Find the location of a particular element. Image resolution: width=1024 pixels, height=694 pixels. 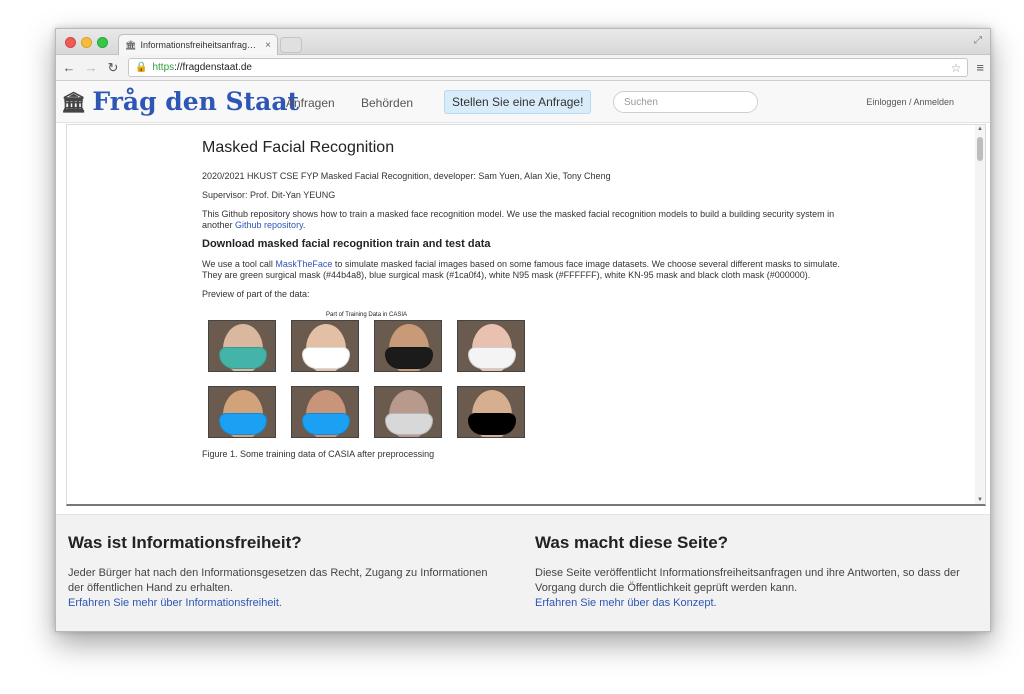

browser-tab: 🏛 Informationsfreiheitsanfrag… × is located at coordinates (198, 44).